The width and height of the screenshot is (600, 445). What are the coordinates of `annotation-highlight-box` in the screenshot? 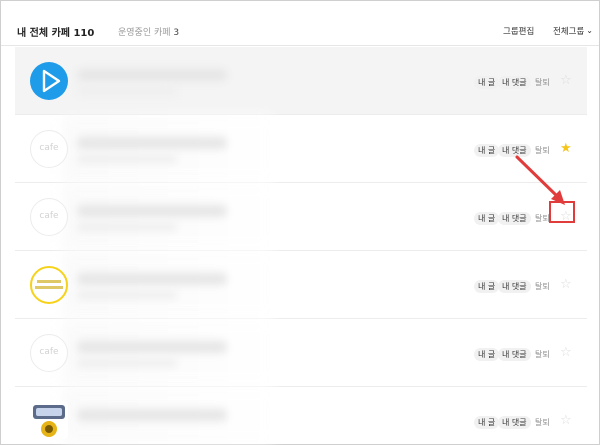 It's located at (562, 212).